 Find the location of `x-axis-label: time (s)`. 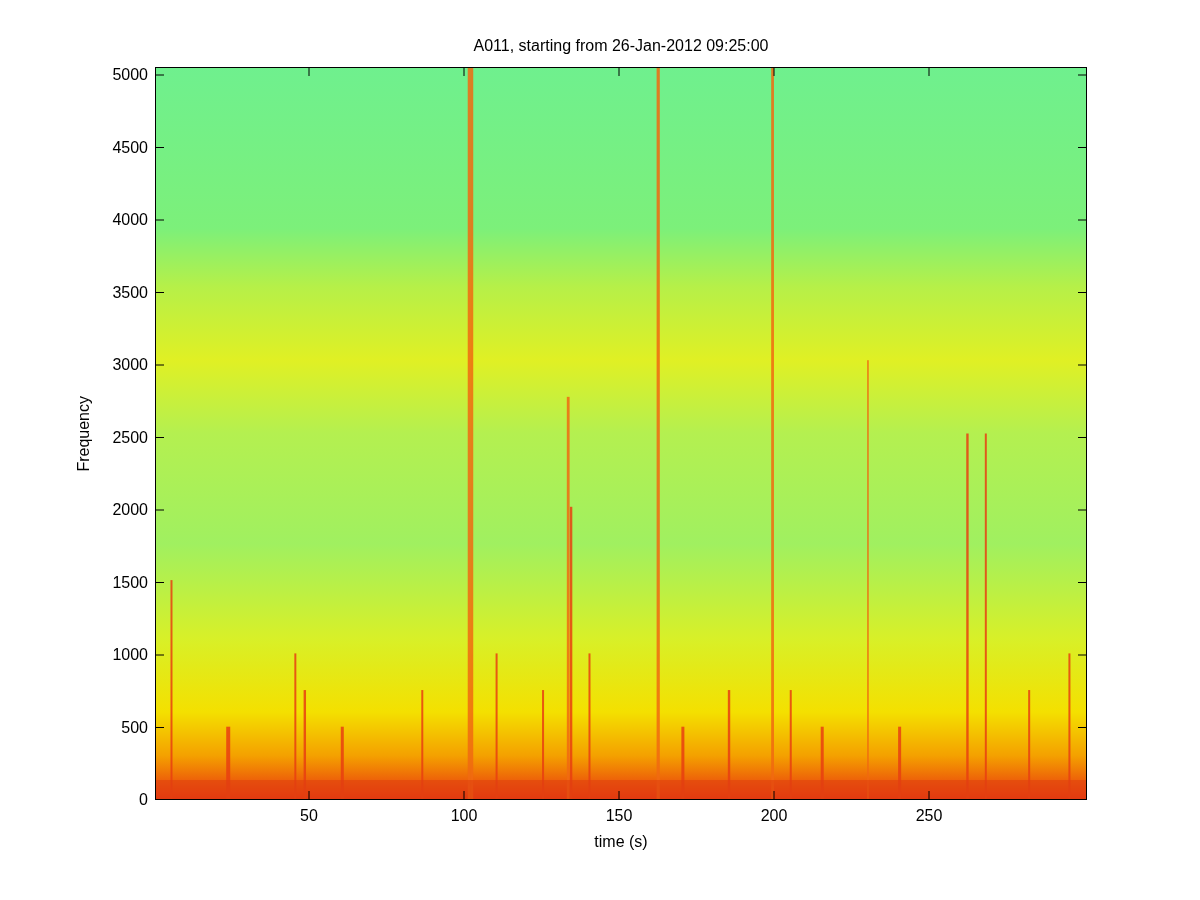

x-axis-label: time (s) is located at coordinates (621, 842).